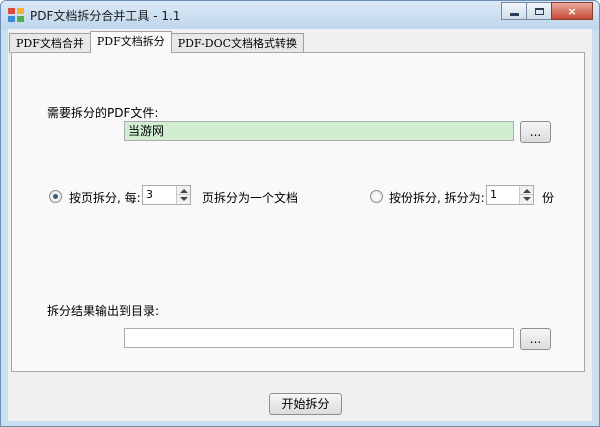 Image resolution: width=600 pixels, height=427 pixels. What do you see at coordinates (548, 198) in the screenshot?
I see `by-copies-suffix: 份` at bounding box center [548, 198].